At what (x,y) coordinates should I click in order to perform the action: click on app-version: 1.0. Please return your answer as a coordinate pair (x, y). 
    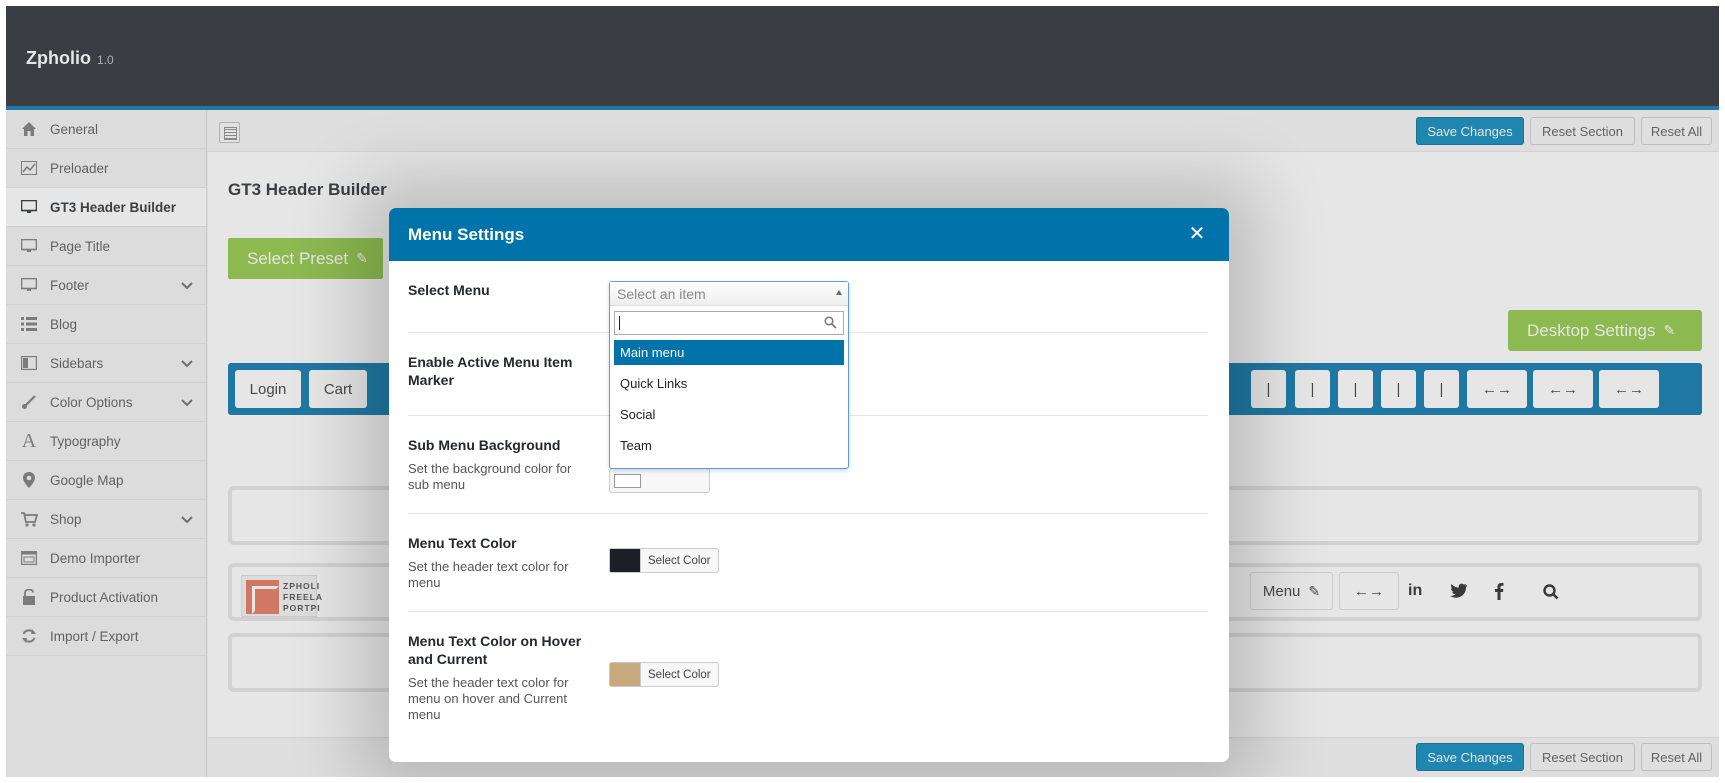
    Looking at the image, I should click on (105, 60).